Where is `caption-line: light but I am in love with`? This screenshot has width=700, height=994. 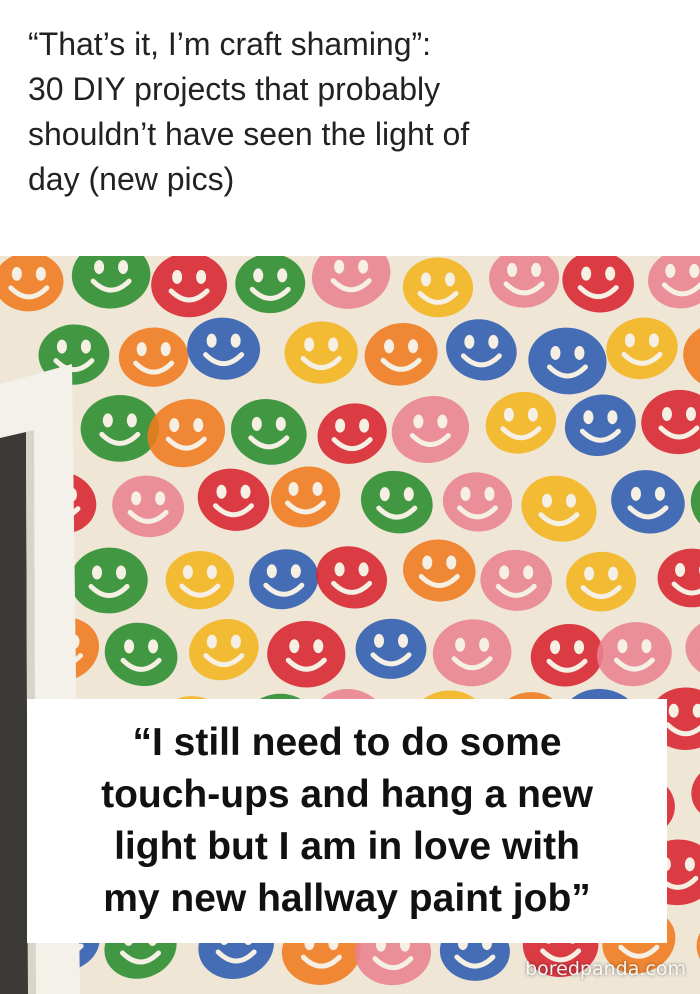 caption-line: light but I am in love with is located at coordinates (347, 846).